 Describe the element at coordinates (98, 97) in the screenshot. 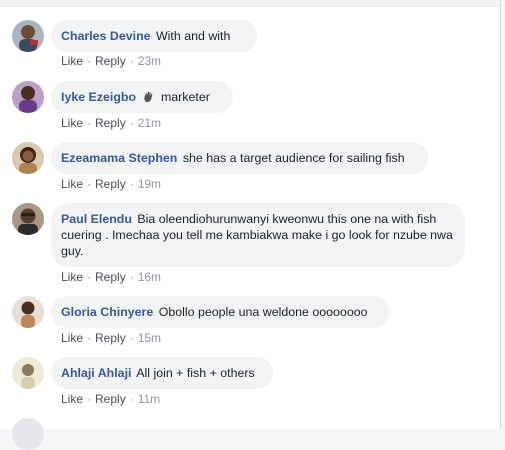

I see `comment-author: Iyke Ezeigbo` at that location.